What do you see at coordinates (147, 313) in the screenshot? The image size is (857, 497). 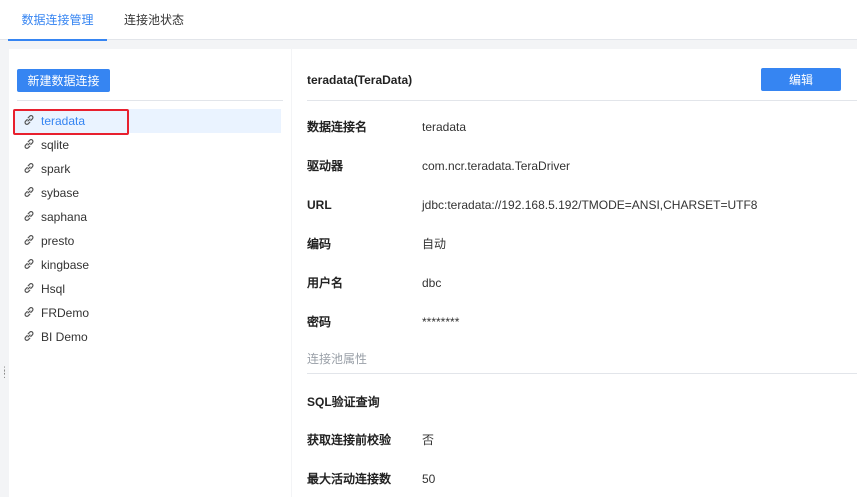 I see `connection-item-frdemo: FRDemo` at bounding box center [147, 313].